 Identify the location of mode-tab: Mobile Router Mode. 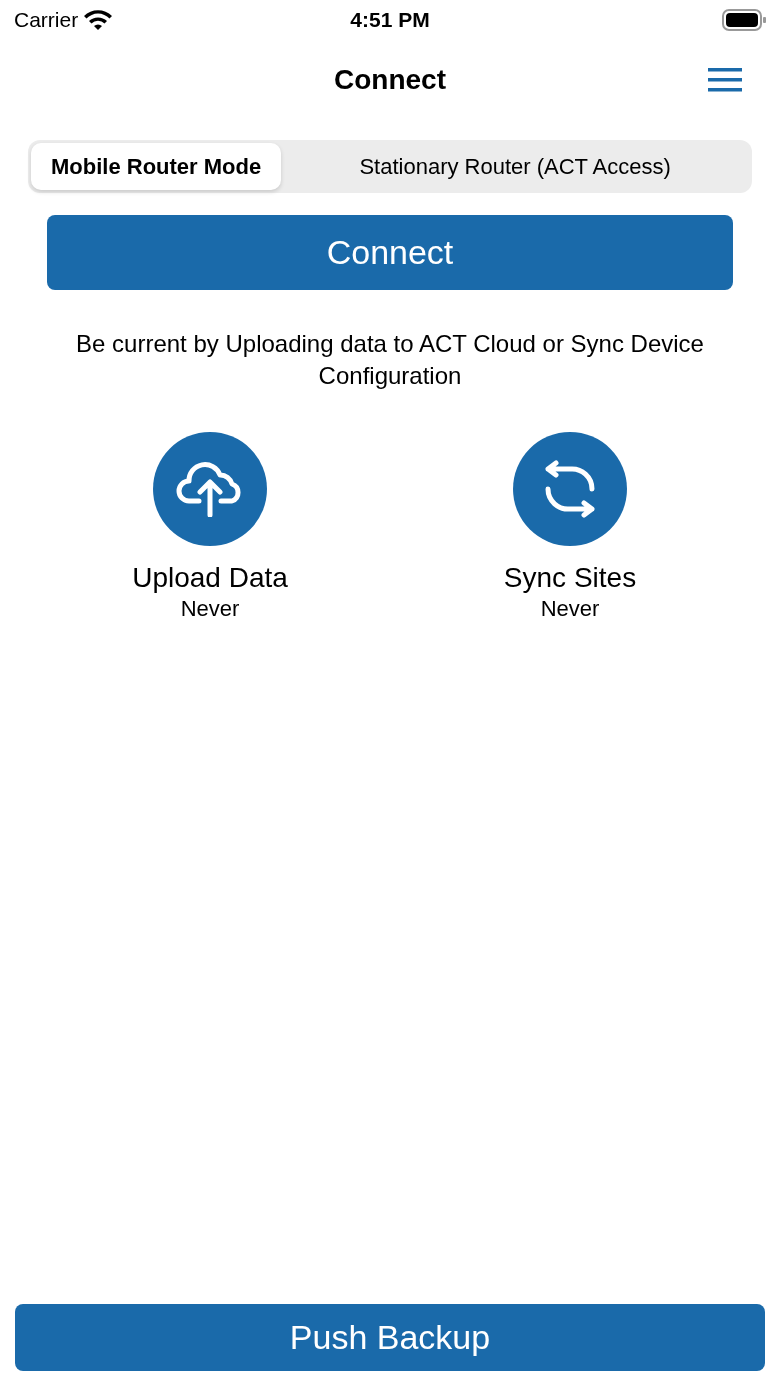
(156, 166).